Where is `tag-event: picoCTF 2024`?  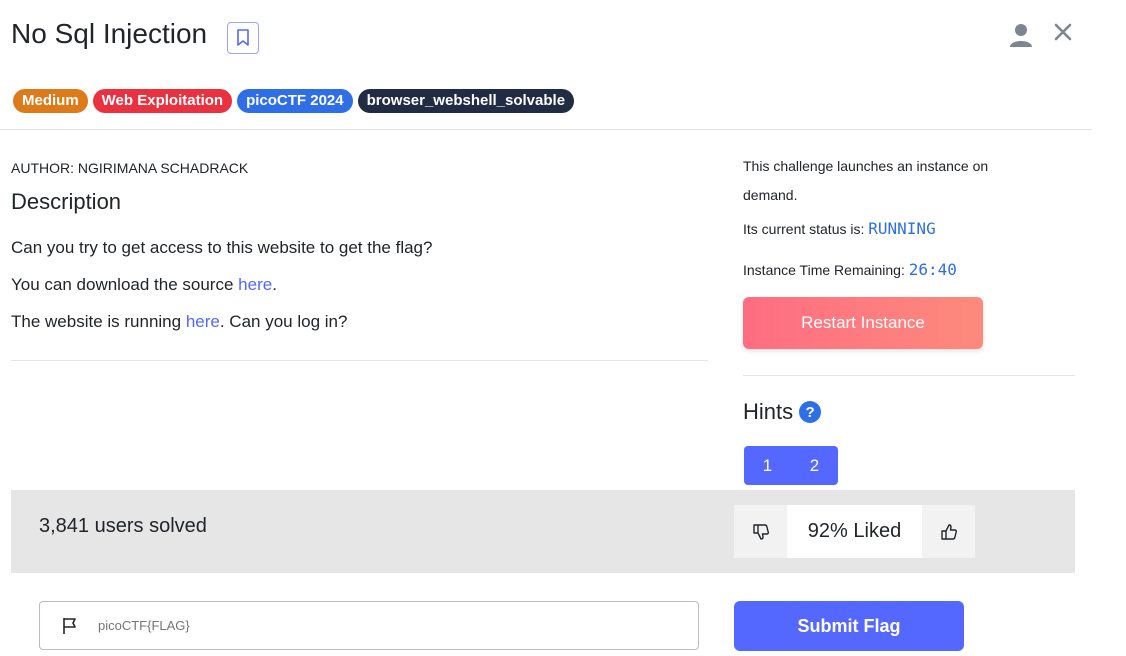
tag-event: picoCTF 2024 is located at coordinates (295, 101).